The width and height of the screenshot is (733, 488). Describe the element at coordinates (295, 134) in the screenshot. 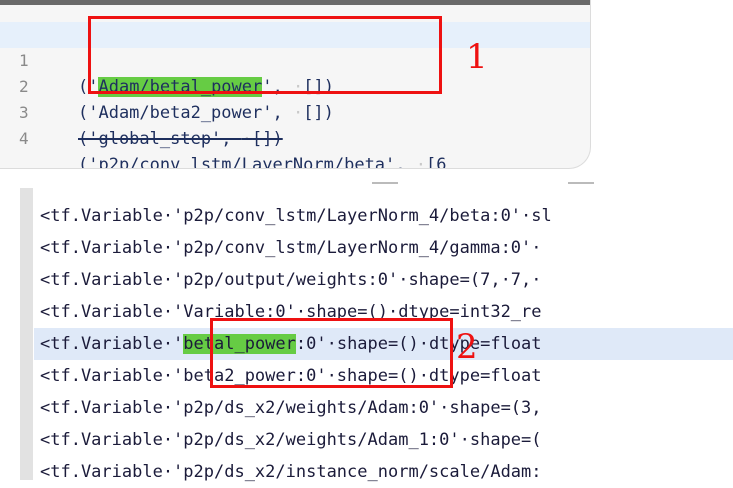

I see `code-line-4: 4 ('p2p/conv_lstm/LayerNorm/beta', ·[6` at that location.